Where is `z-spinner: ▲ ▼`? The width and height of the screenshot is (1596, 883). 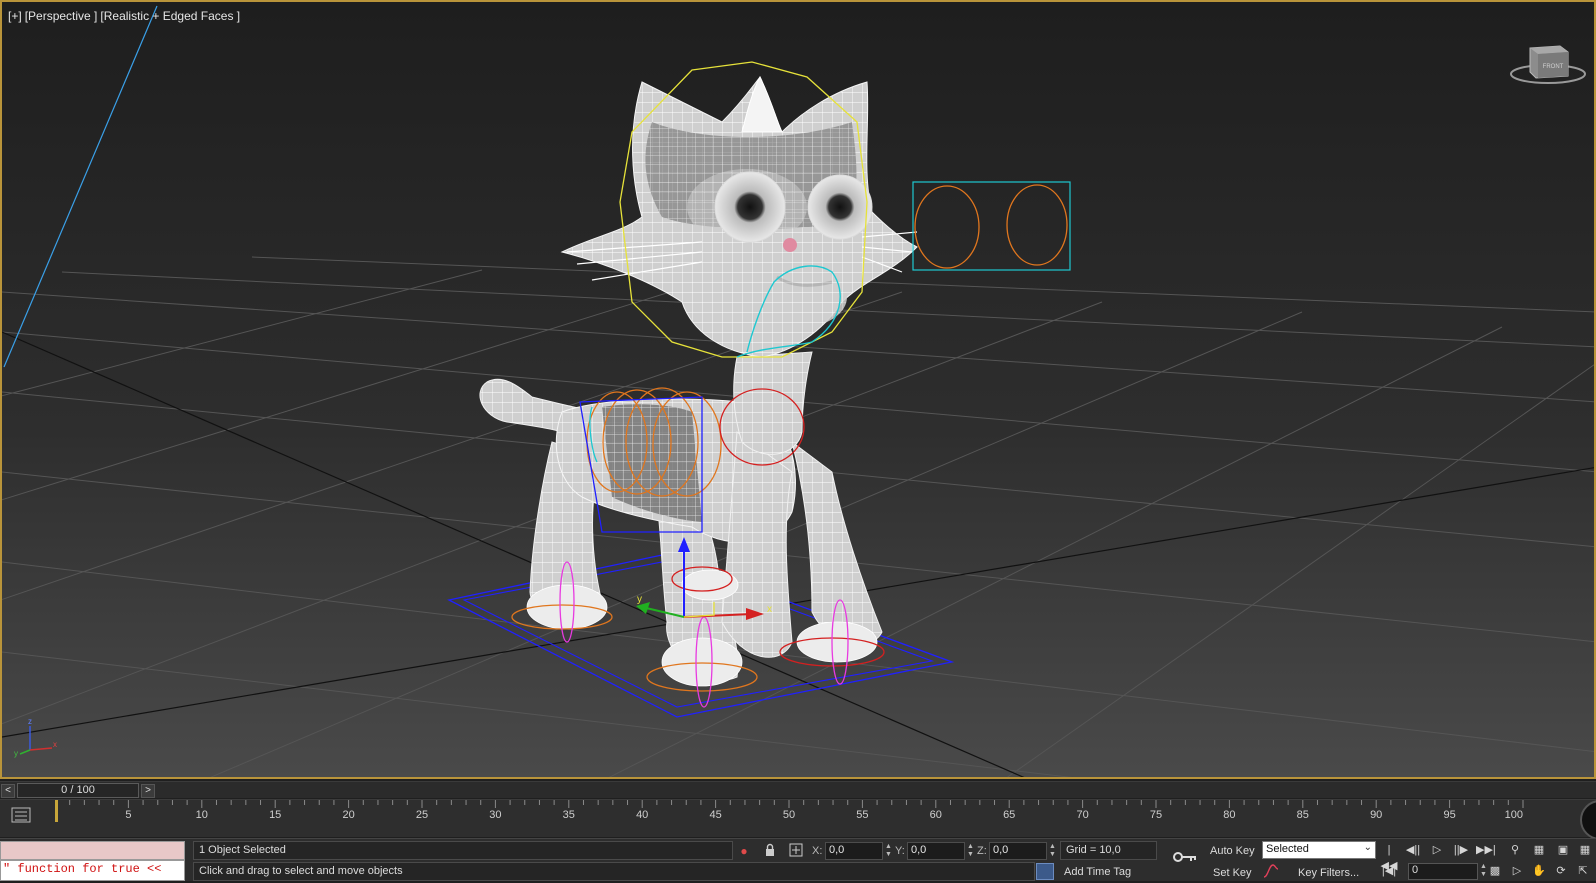 z-spinner: ▲ ▼ is located at coordinates (1052, 852).